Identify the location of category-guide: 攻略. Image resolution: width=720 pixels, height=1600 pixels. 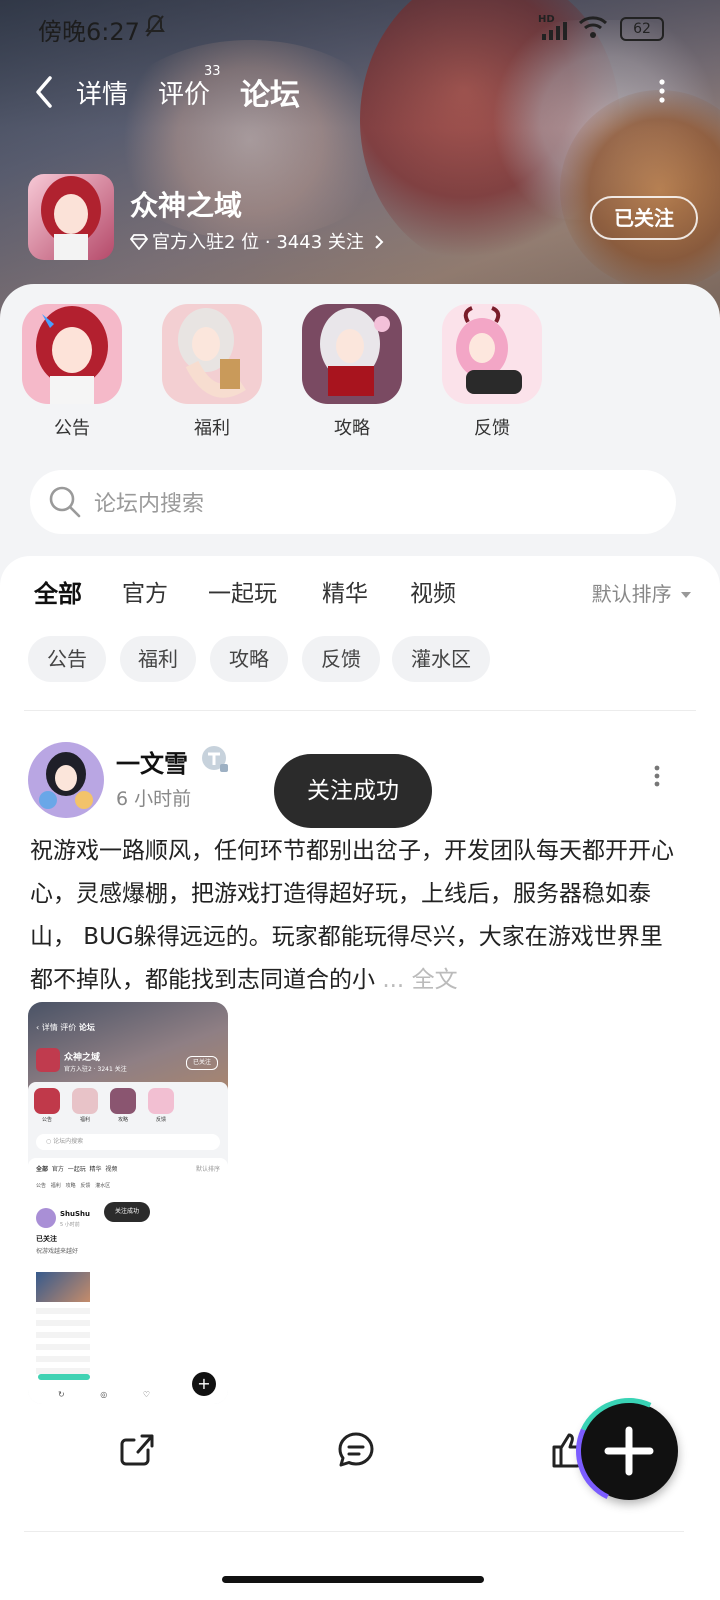
(352, 372).